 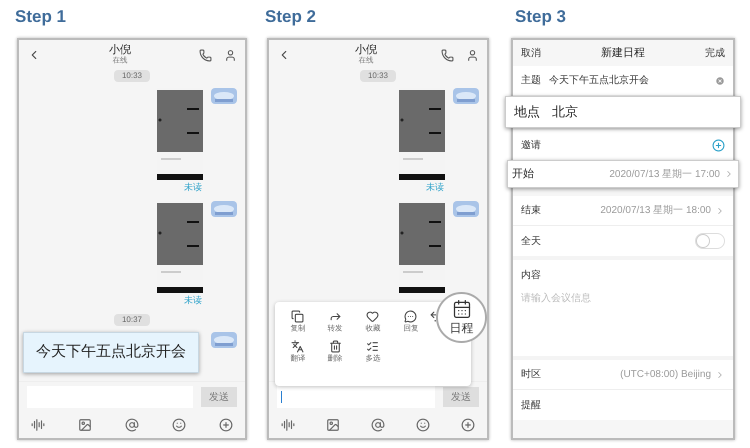 I want to click on done-button: 完成, so click(x=715, y=53).